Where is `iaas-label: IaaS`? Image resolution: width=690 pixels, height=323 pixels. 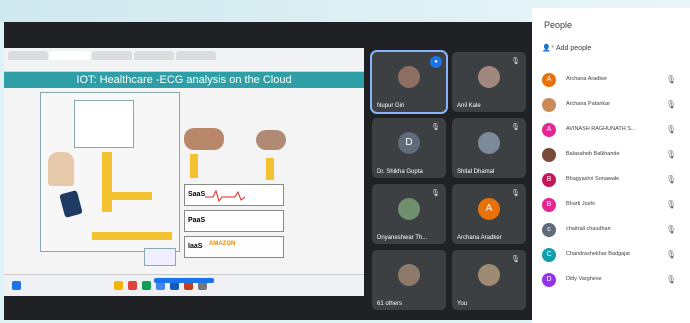
iaas-label: IaaS is located at coordinates (195, 246).